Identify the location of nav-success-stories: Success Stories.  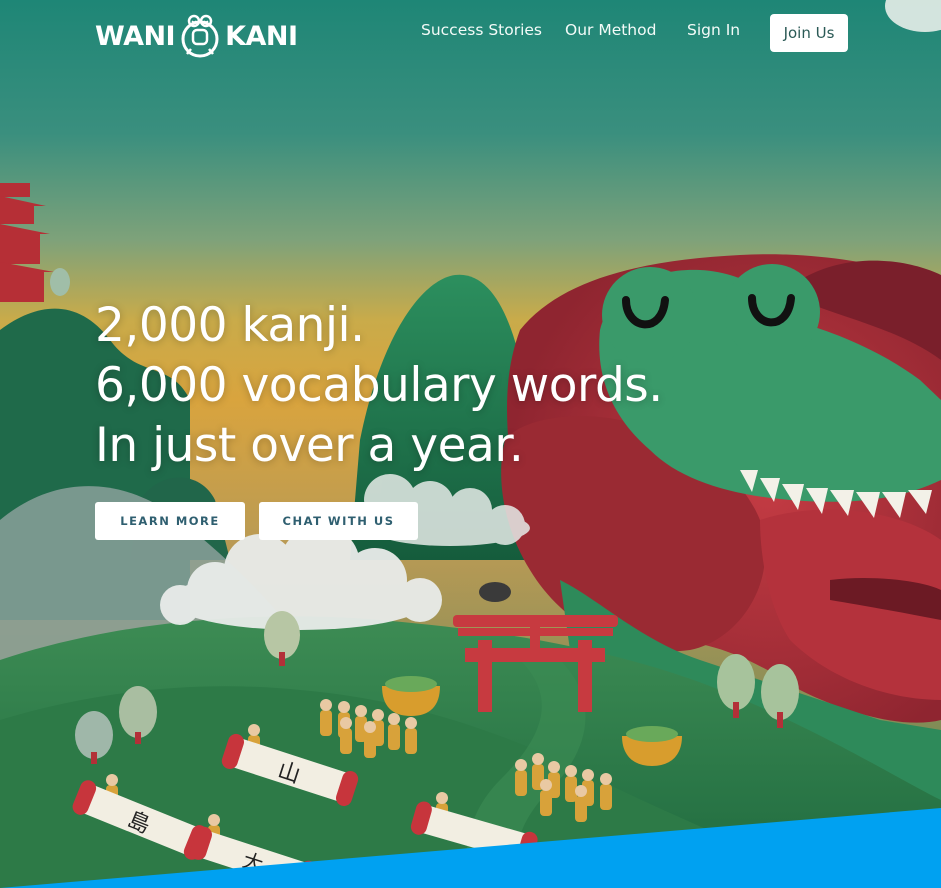
(481, 30).